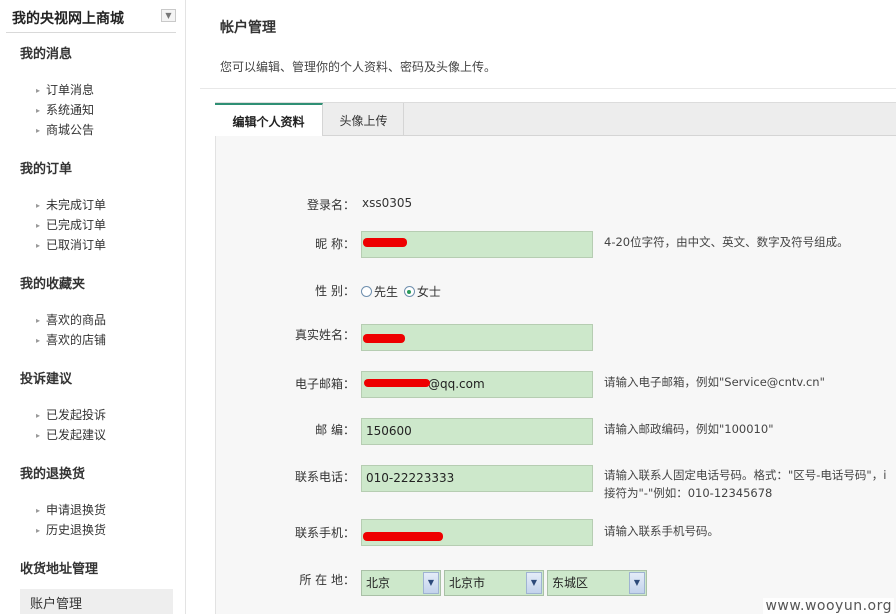 This screenshot has height=614, width=896. What do you see at coordinates (379, 292) in the screenshot?
I see `gender-option-male: 先生` at bounding box center [379, 292].